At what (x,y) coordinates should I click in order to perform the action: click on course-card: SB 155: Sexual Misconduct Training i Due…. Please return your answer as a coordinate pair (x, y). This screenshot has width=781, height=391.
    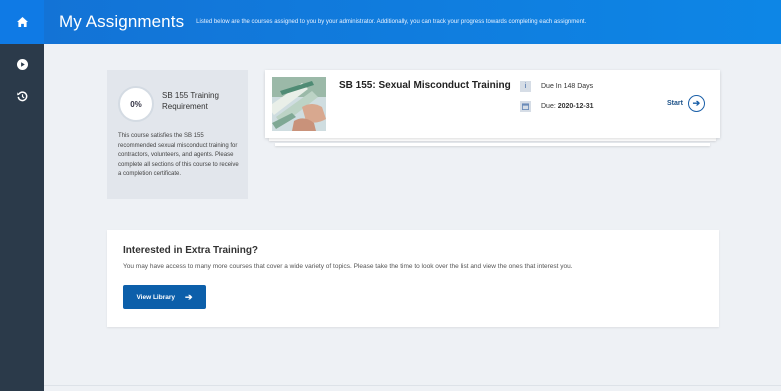
    Looking at the image, I should click on (492, 104).